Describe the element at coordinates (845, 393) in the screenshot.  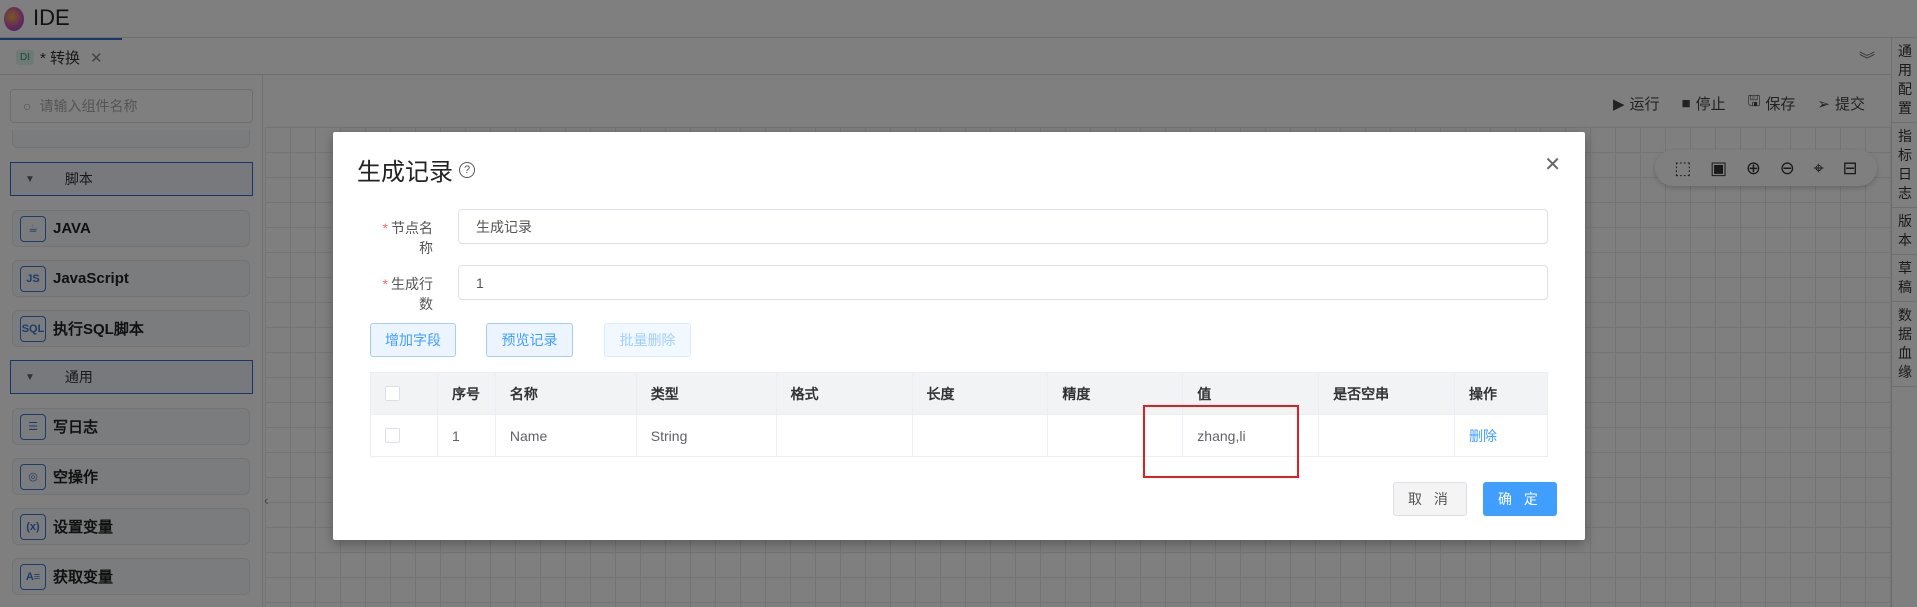
I see `column-header: 格式` at that location.